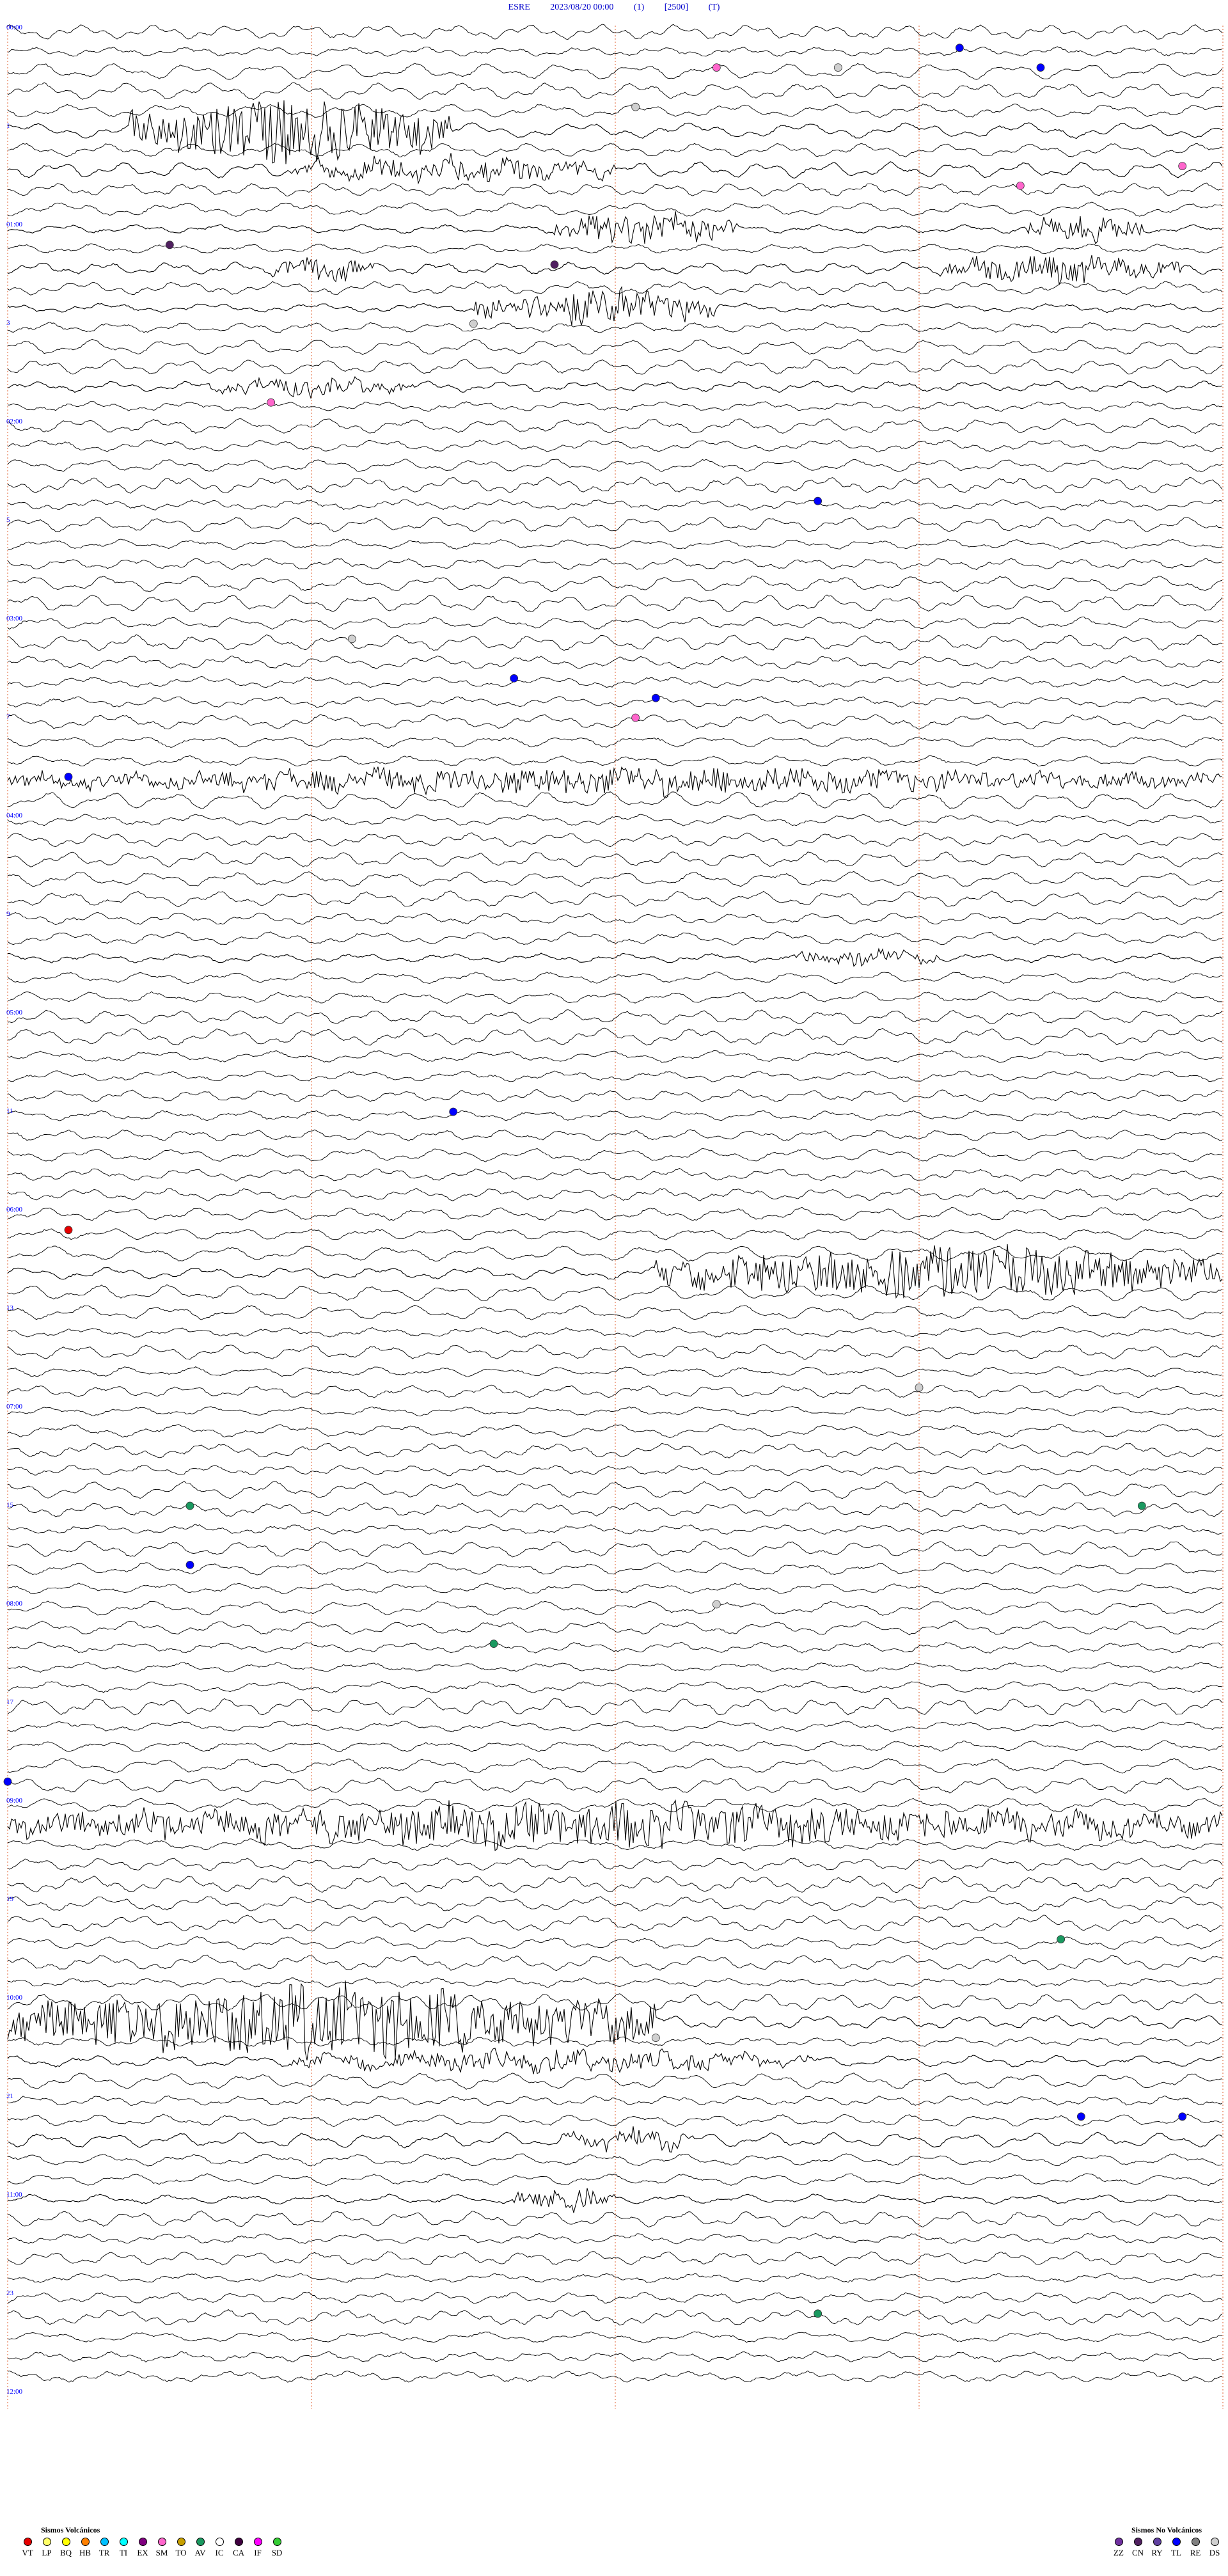 The width and height of the screenshot is (1228, 2576). Describe the element at coordinates (1176, 2548) in the screenshot. I see `legend-item-tl: TL` at that location.